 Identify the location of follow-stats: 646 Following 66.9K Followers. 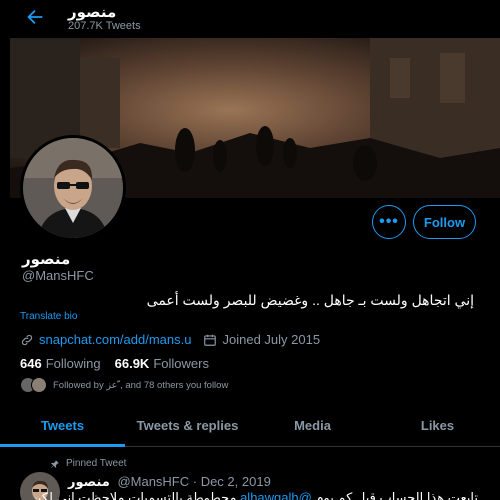
(114, 363).